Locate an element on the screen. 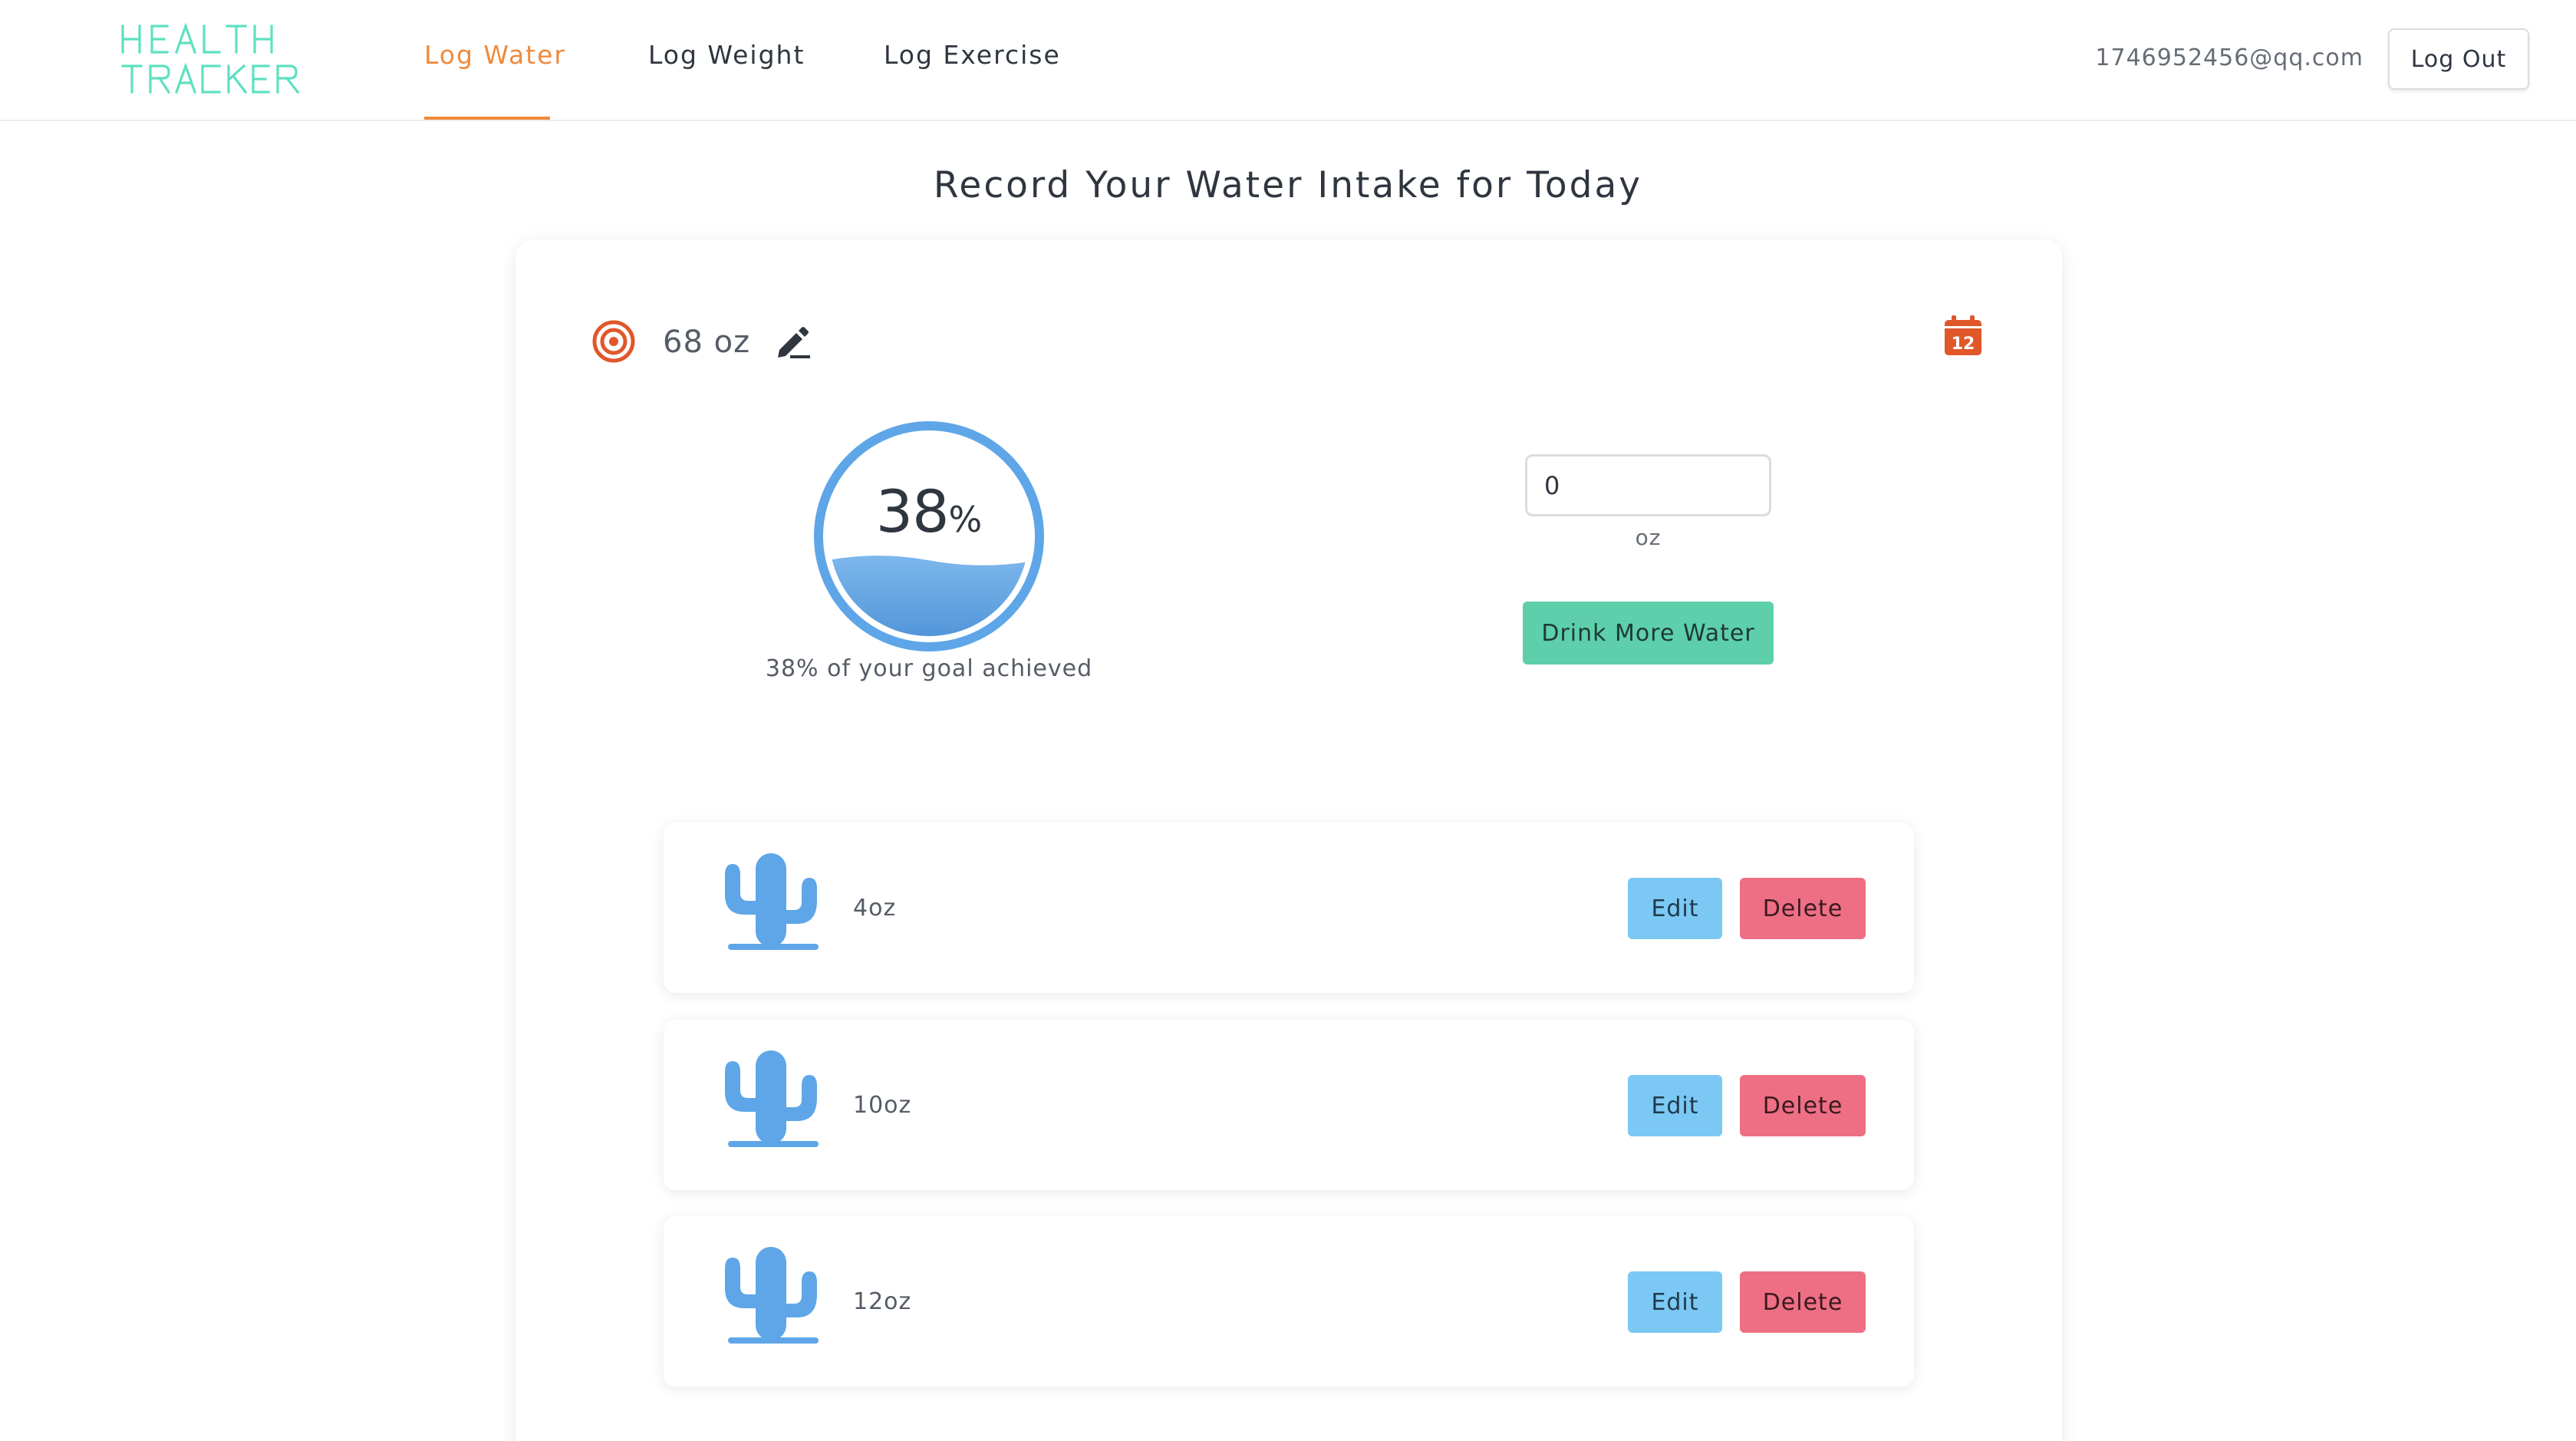 The image size is (2576, 1441). calendar-icon: 12 is located at coordinates (1963, 335).